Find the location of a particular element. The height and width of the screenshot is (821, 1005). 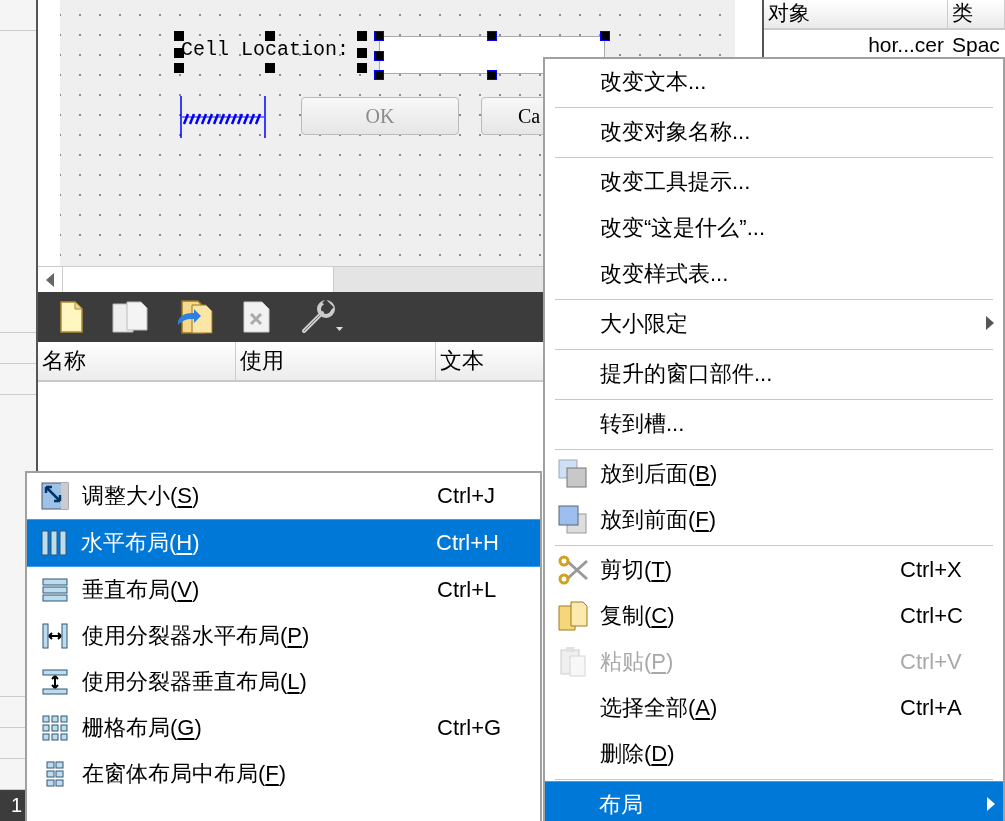

menu-item: 使用分裂器水平布局(P) is located at coordinates (283, 636).